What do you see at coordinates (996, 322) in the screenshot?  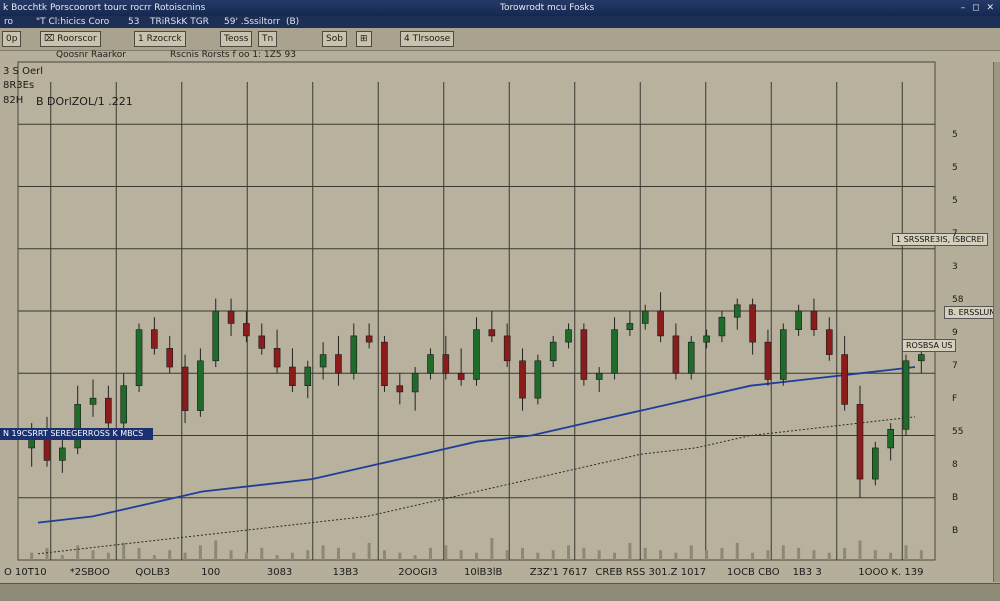 I see `vertical-scrollbar` at bounding box center [996, 322].